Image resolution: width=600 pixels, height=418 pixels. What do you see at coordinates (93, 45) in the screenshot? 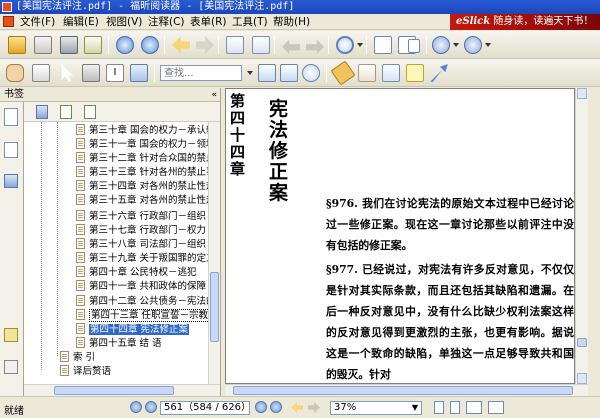
I see `email-icon` at bounding box center [93, 45].